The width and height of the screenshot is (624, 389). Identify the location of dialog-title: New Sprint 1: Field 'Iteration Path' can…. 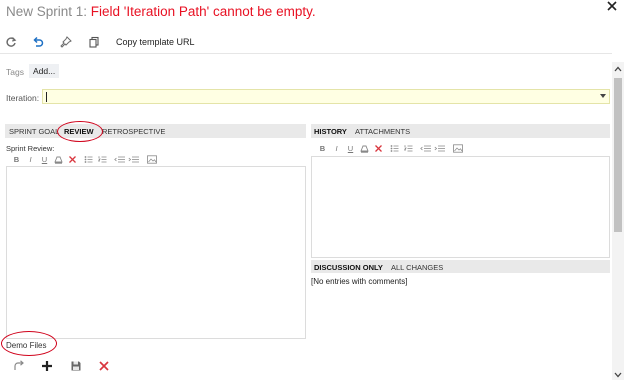
(161, 12).